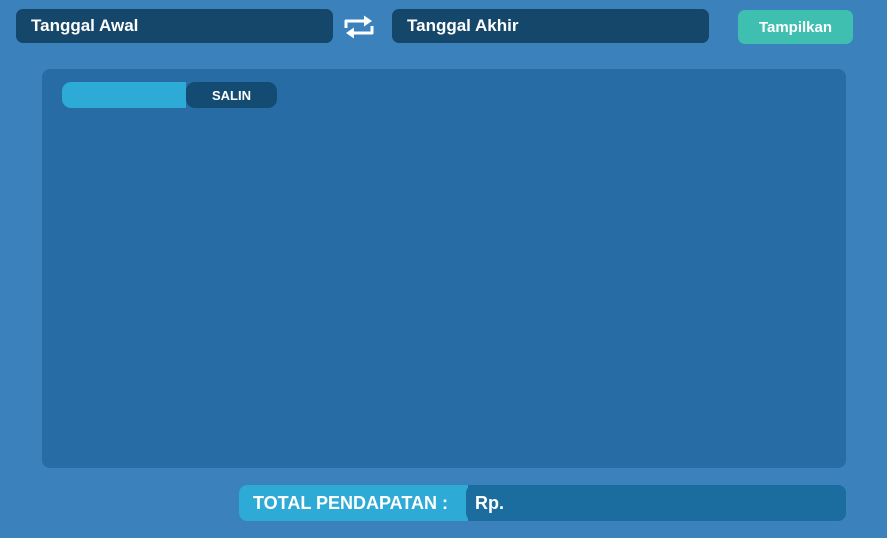 This screenshot has height=538, width=887. I want to click on end-date-input, so click(550, 26).